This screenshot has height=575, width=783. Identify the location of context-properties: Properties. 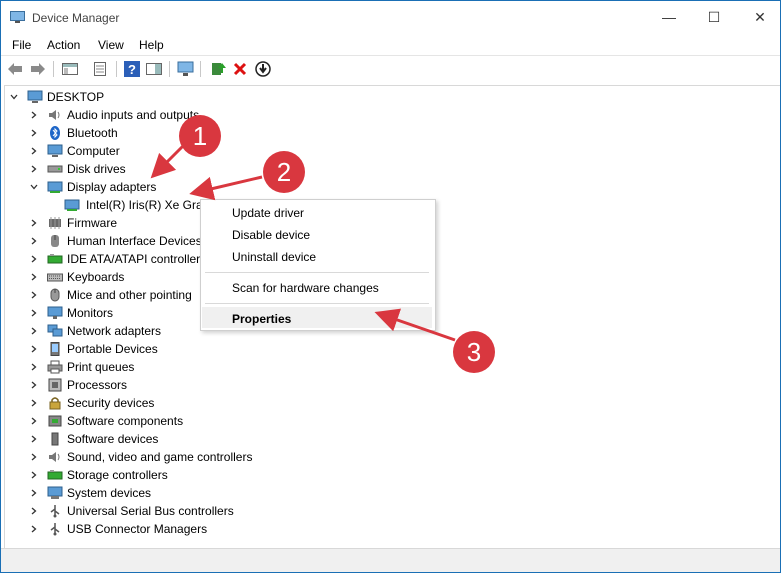
(261, 319).